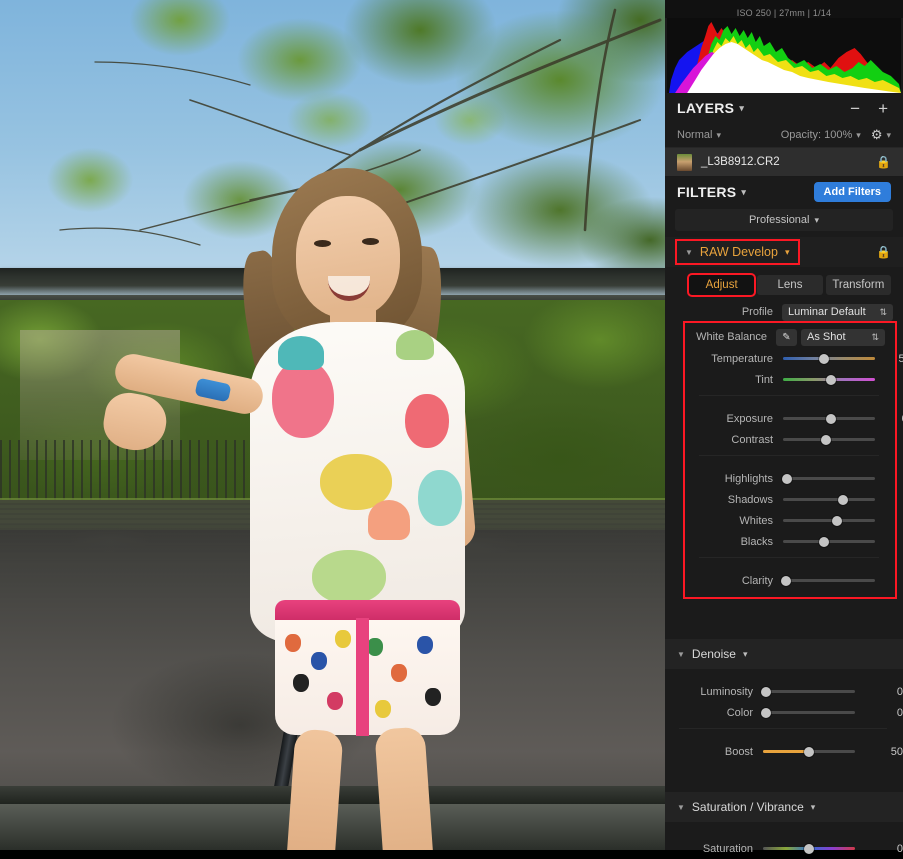 The width and height of the screenshot is (903, 859). Describe the element at coordinates (314, 789) in the screenshot. I see `leg-left` at that location.